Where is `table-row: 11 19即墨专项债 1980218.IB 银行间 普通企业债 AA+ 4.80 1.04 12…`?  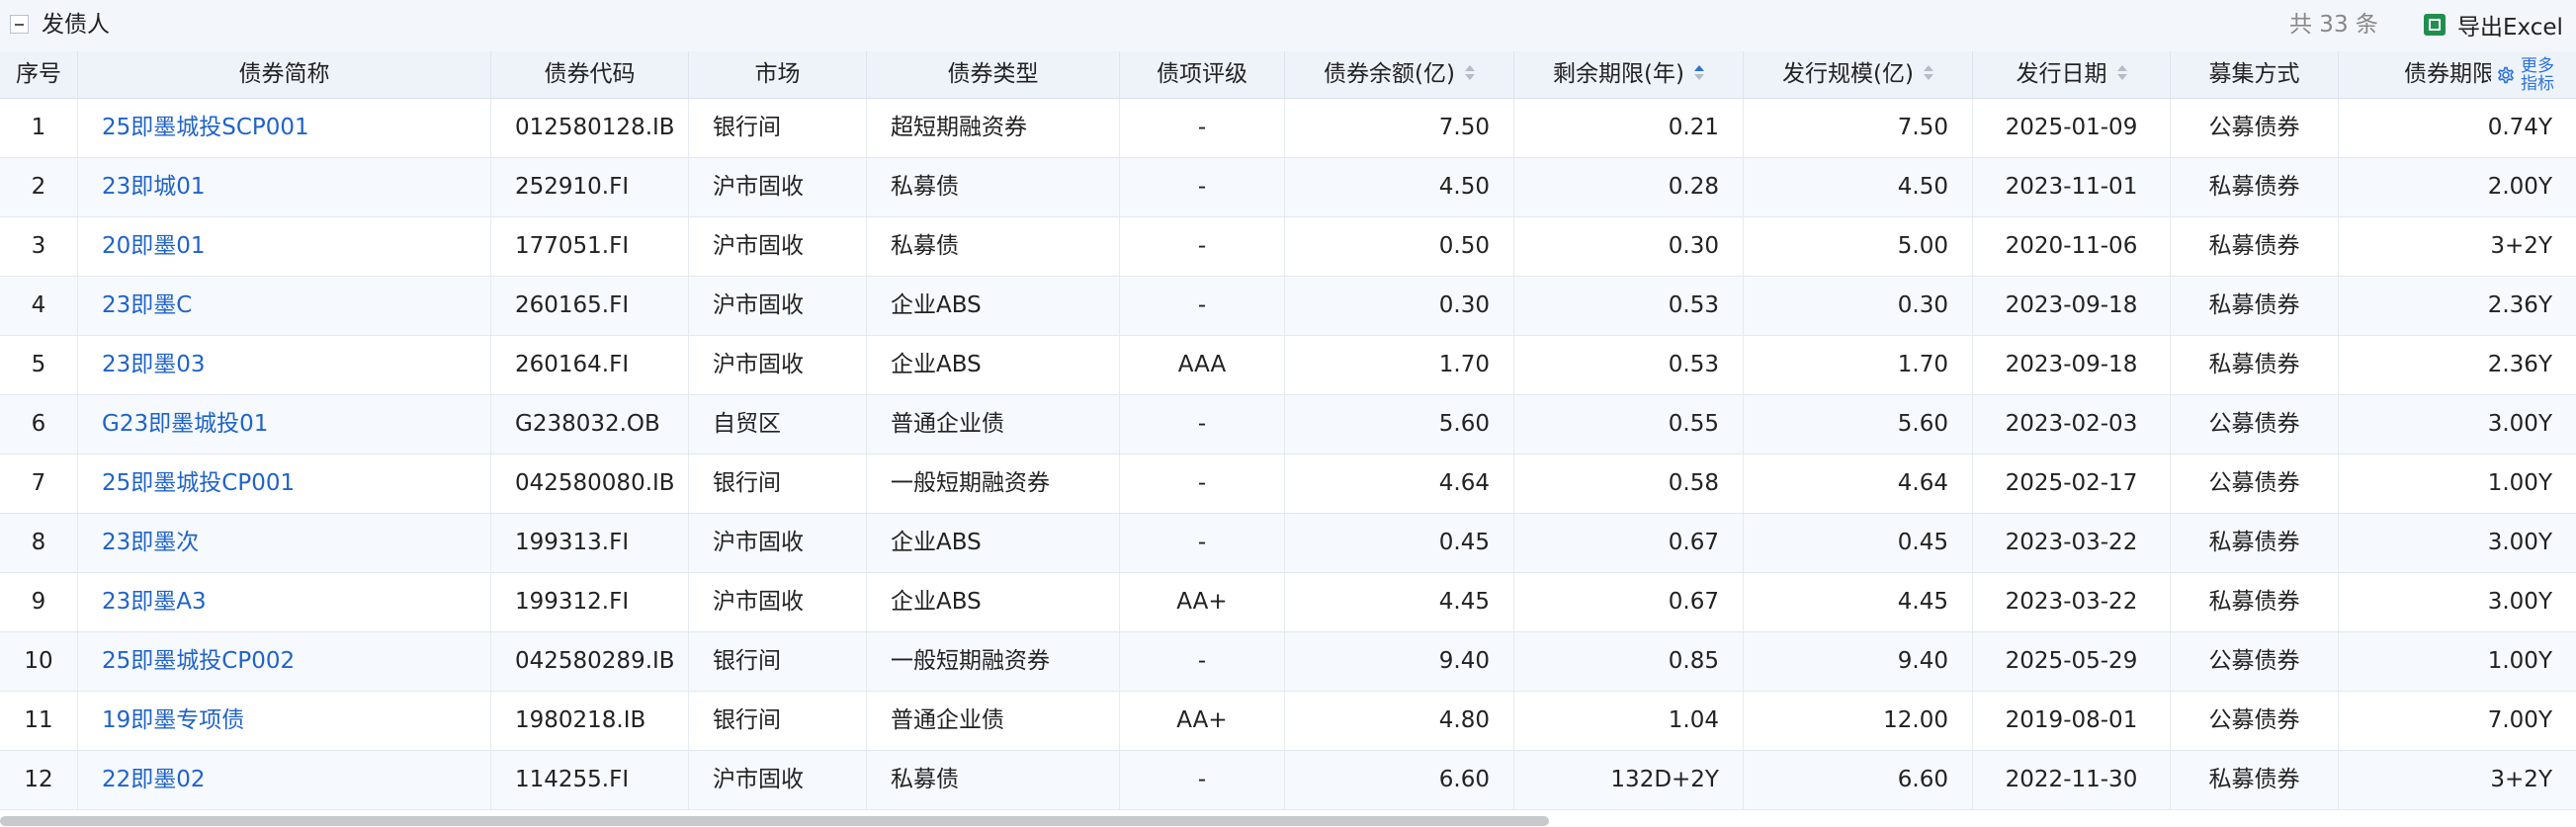
table-row: 11 19即墨专项债 1980218.IB 银行间 普通企业债 AA+ 4.80 1.04 12… is located at coordinates (1288, 721).